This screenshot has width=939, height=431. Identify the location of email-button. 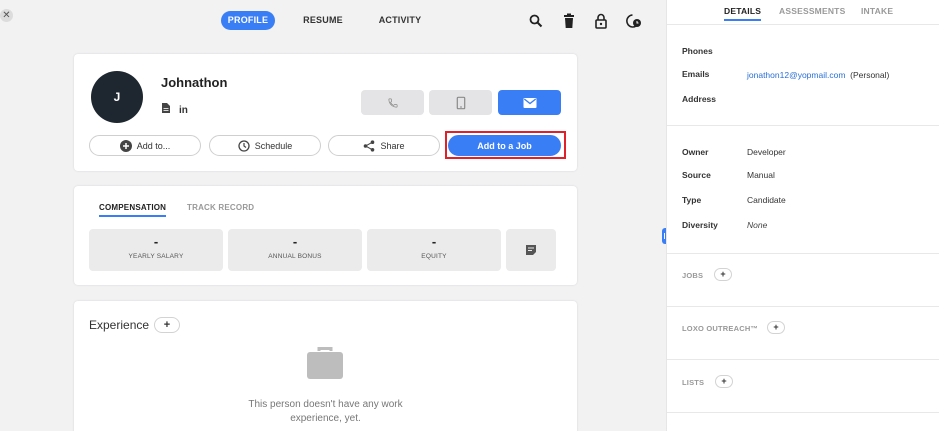
(529, 102).